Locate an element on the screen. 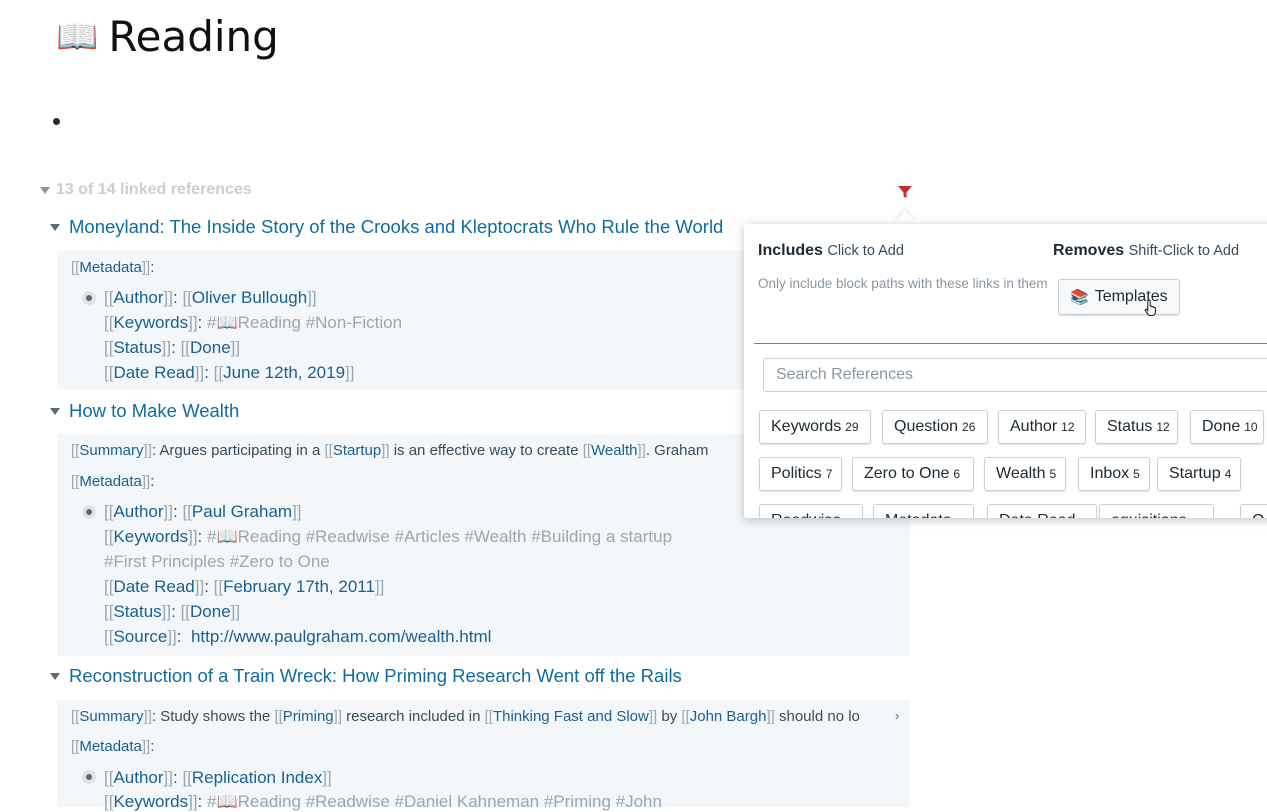  author-line: [[Author]]: [[Paul Graham]] is located at coordinates (203, 511).